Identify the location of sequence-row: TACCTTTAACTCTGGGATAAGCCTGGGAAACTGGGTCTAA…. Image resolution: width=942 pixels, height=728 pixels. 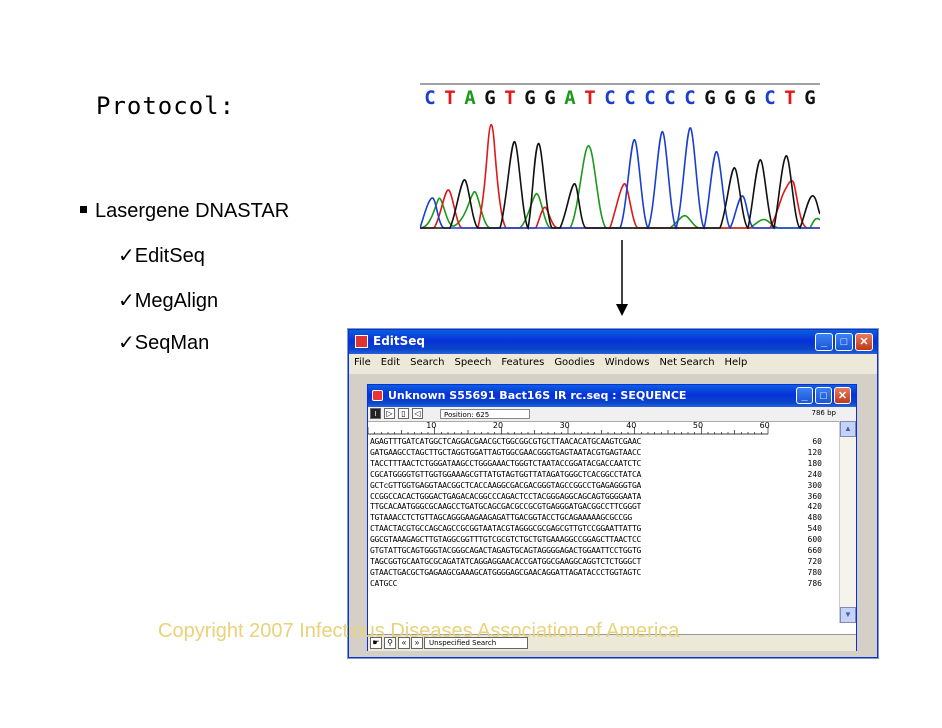
(605, 464).